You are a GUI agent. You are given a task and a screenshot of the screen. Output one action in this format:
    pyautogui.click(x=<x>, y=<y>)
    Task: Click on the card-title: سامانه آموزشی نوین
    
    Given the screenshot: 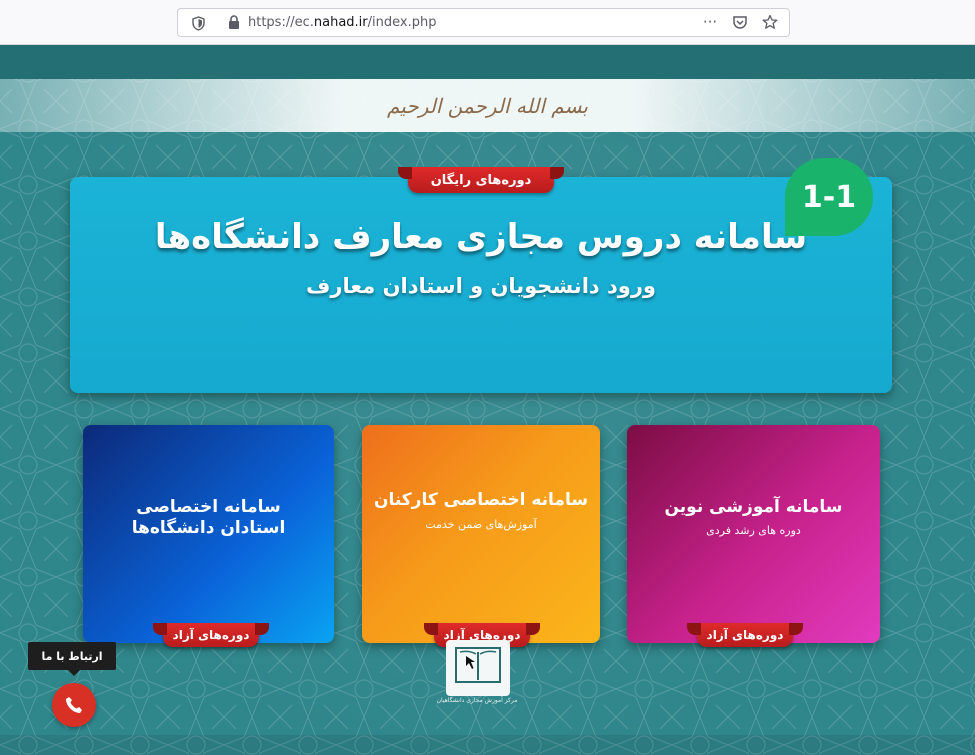 What is the action you would take?
    pyautogui.click(x=753, y=507)
    